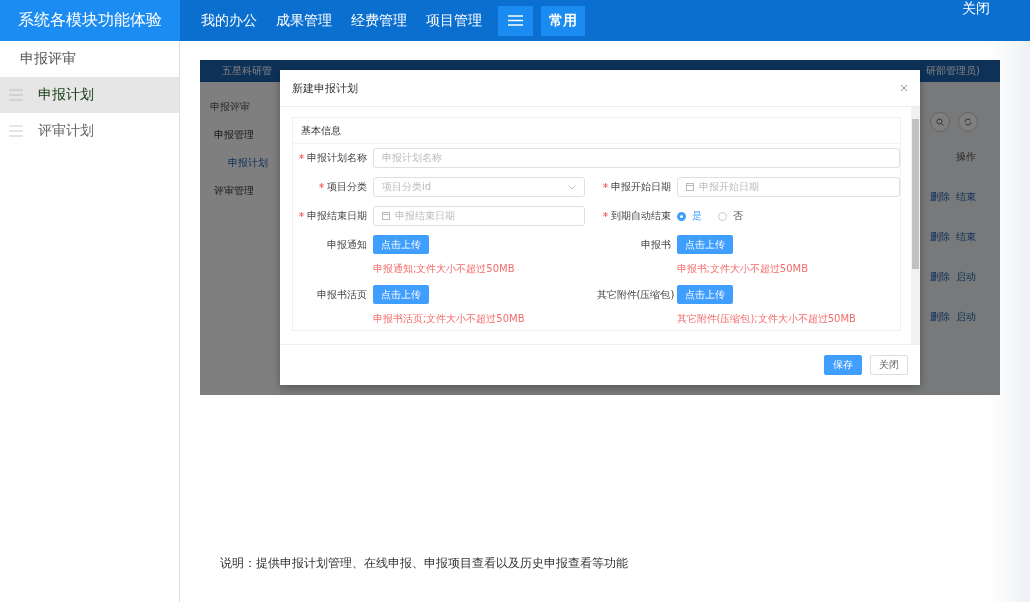 The width and height of the screenshot is (1030, 602). What do you see at coordinates (889, 365) in the screenshot?
I see `close-button: 关闭` at bounding box center [889, 365].